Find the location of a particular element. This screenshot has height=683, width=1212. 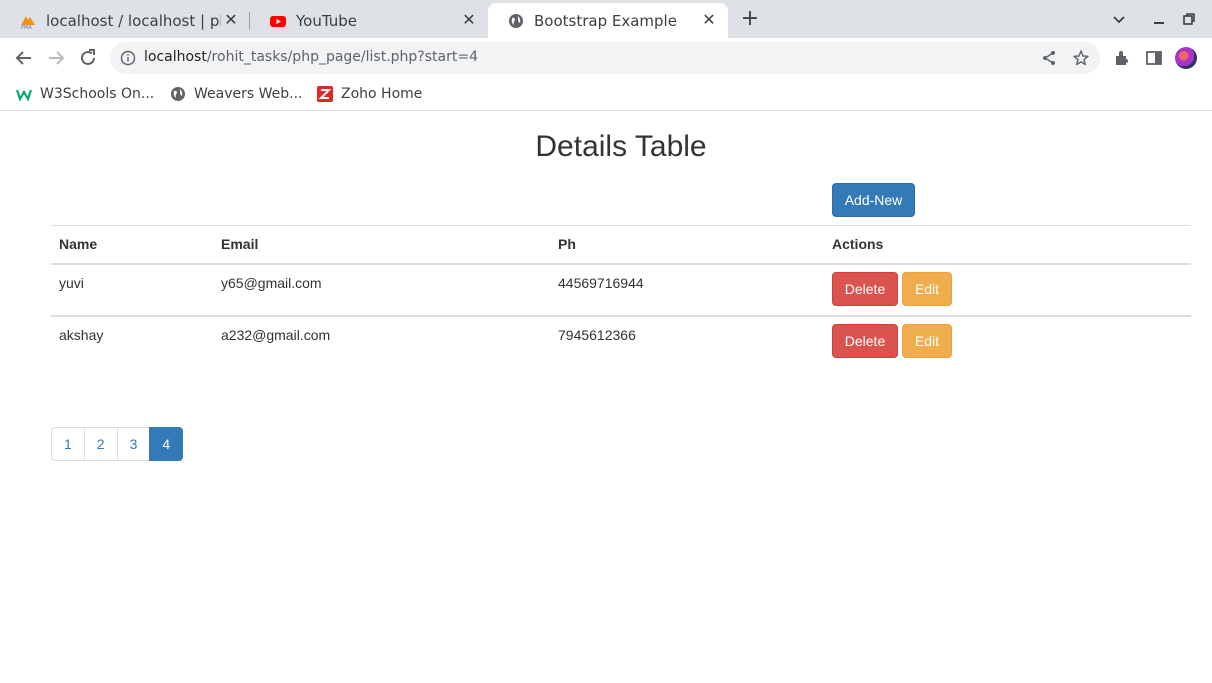

tab-bootstrap-example: Bootstrap Example ✕ is located at coordinates (608, 20).